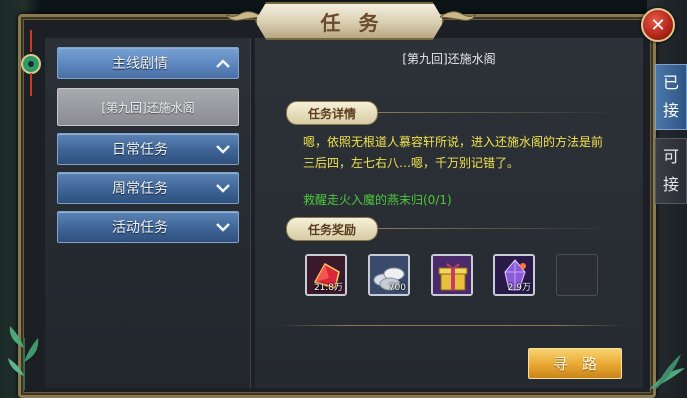 This screenshot has height=398, width=687. I want to click on window-title: 任务, so click(358, 22).